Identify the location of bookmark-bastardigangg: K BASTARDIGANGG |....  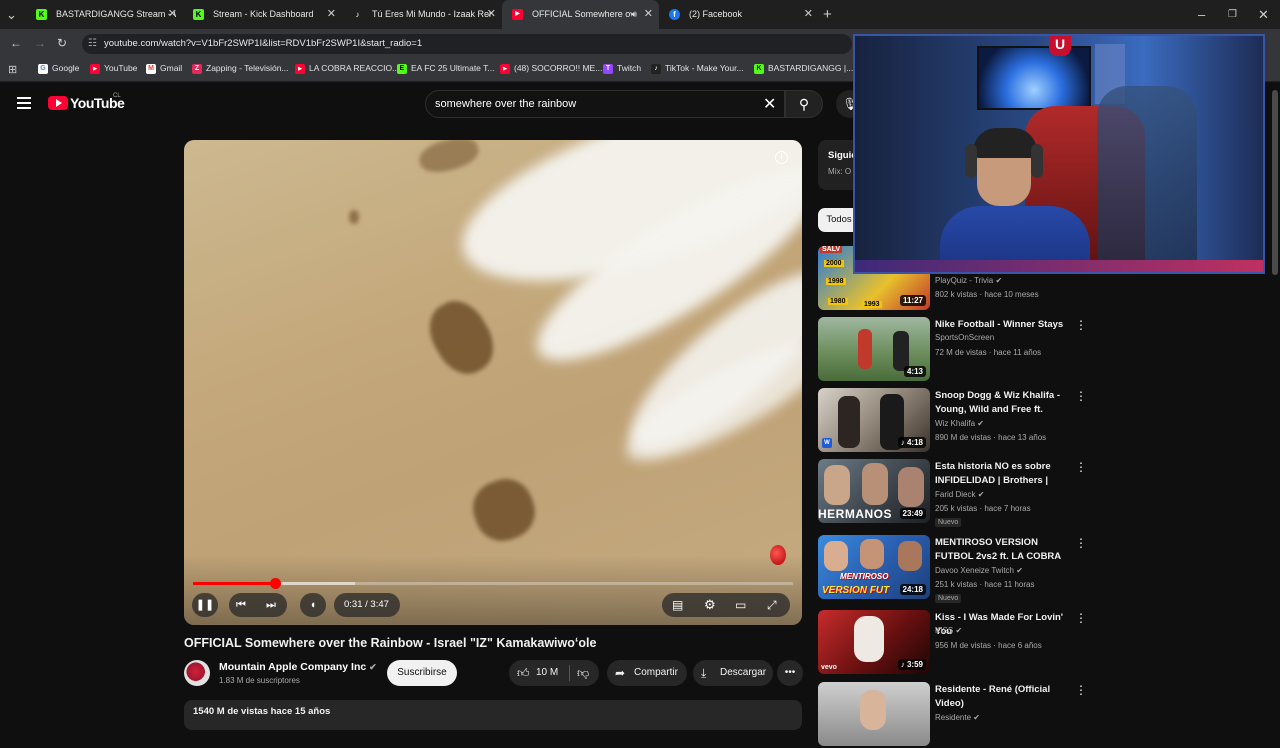
(803, 68).